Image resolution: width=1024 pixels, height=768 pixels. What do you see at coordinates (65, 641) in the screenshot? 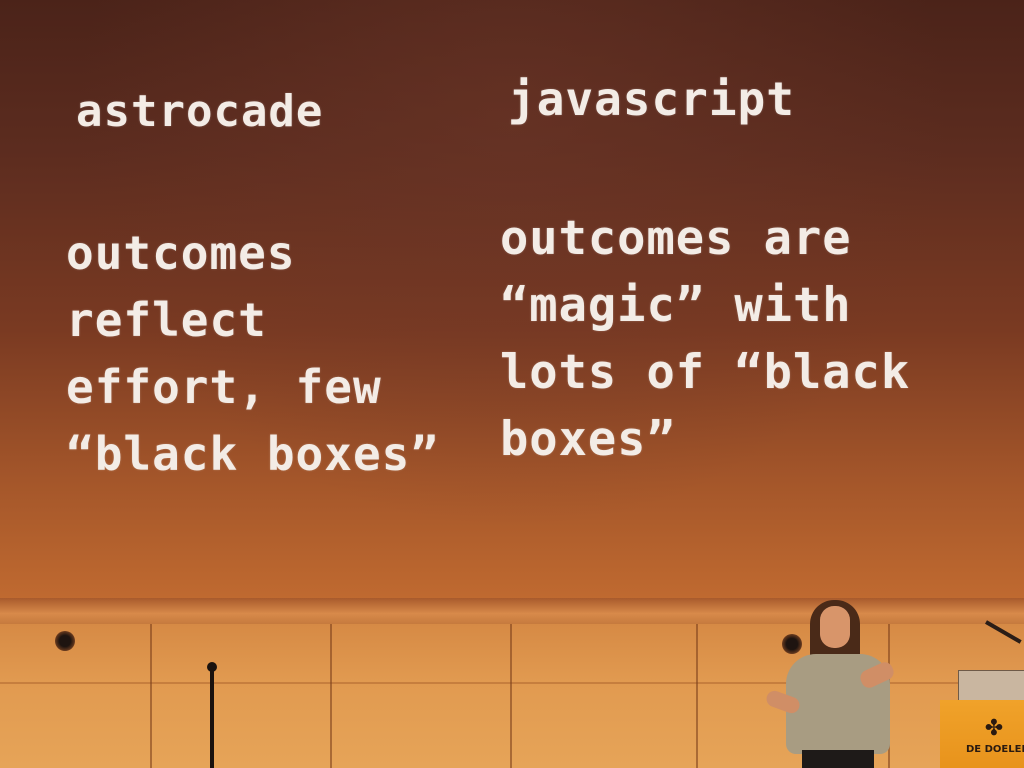
I see `wall-speaker-icon` at bounding box center [65, 641].